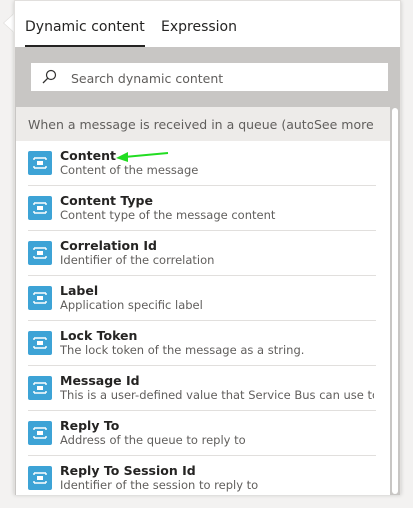  Describe the element at coordinates (9, 23) in the screenshot. I see `popover-caret` at that location.